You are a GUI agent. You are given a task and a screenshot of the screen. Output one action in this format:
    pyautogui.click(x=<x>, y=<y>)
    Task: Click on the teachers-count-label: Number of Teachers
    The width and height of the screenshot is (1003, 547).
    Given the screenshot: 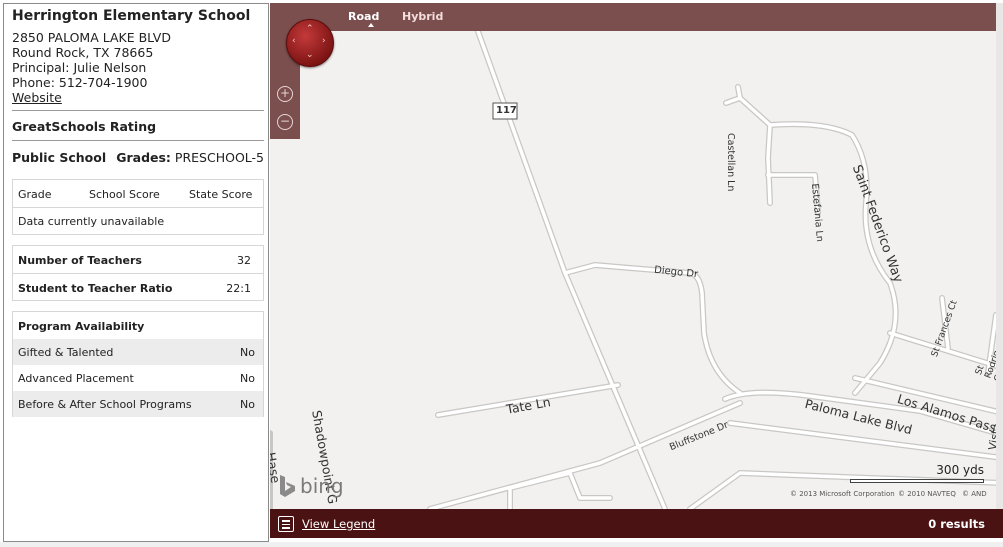 What is the action you would take?
    pyautogui.click(x=80, y=260)
    